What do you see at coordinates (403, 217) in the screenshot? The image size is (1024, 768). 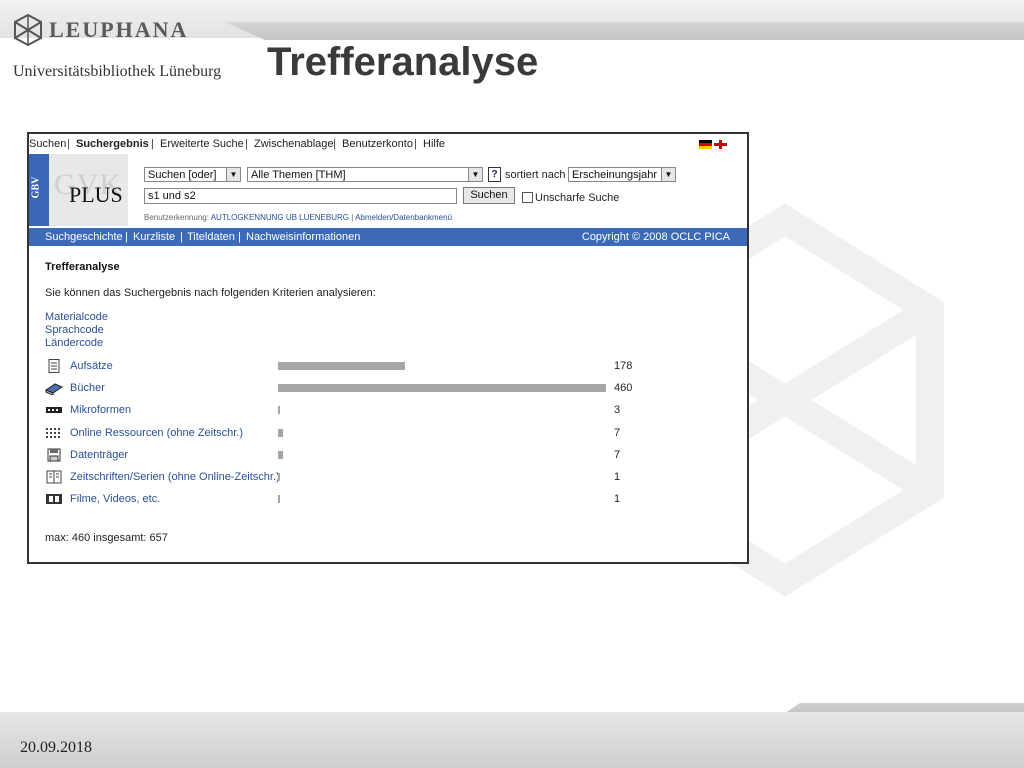 I see `logout-link: Abmelden/Datenbankmenü` at bounding box center [403, 217].